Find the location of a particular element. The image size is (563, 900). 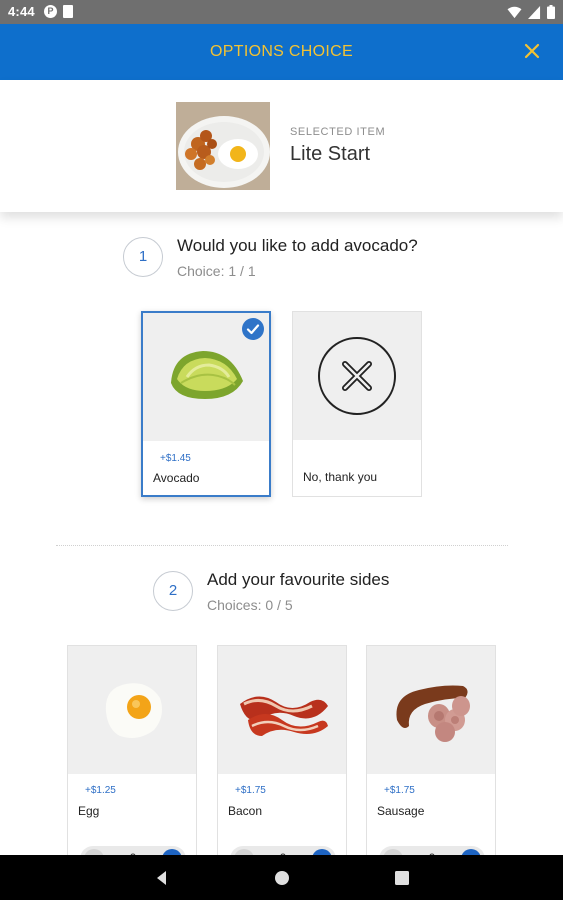

selected-item-name: Lite Start is located at coordinates (330, 154).